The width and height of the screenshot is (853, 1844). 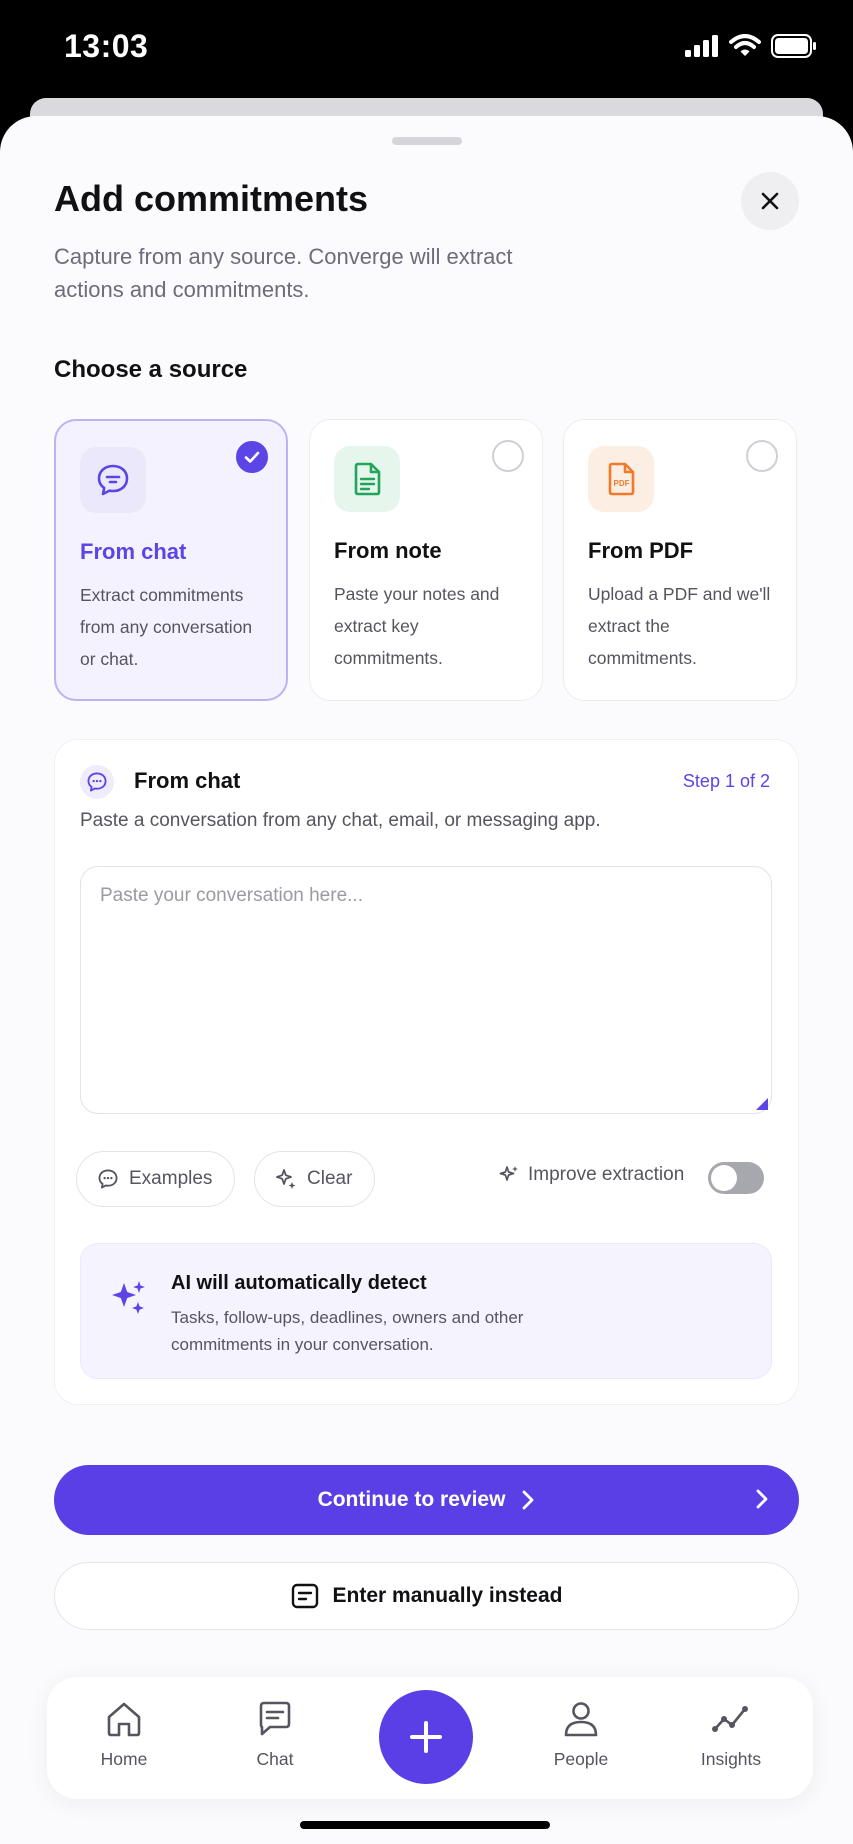 What do you see at coordinates (124, 1719) in the screenshot?
I see `home-icon` at bounding box center [124, 1719].